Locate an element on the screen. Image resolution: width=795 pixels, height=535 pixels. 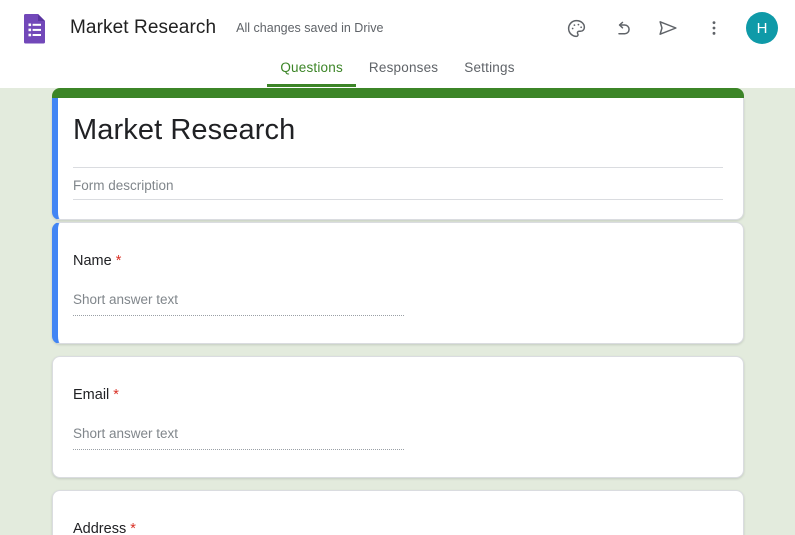
send-button is located at coordinates (668, 28).